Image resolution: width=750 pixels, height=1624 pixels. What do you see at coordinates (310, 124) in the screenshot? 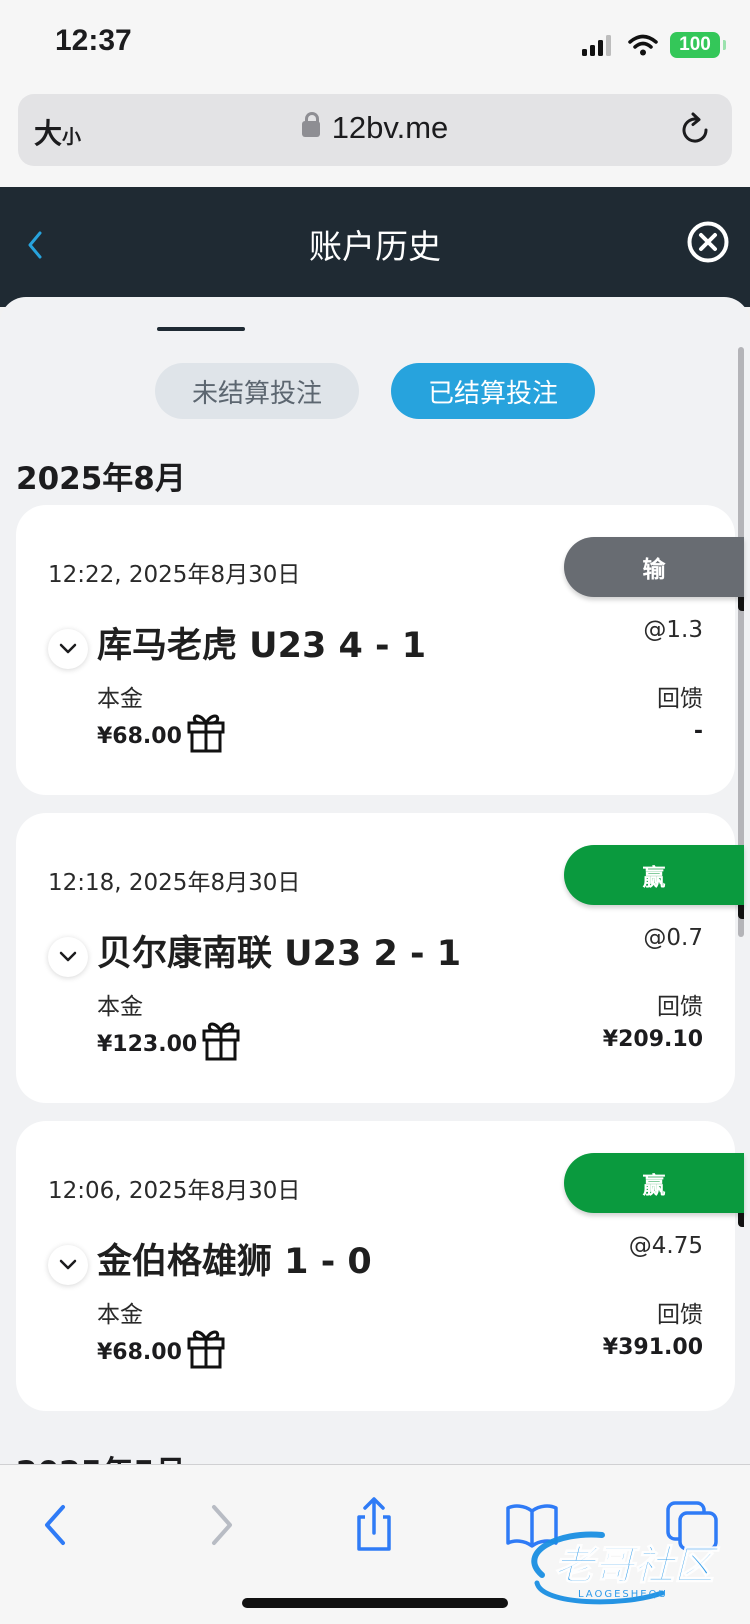
I see `lock-icon` at bounding box center [310, 124].